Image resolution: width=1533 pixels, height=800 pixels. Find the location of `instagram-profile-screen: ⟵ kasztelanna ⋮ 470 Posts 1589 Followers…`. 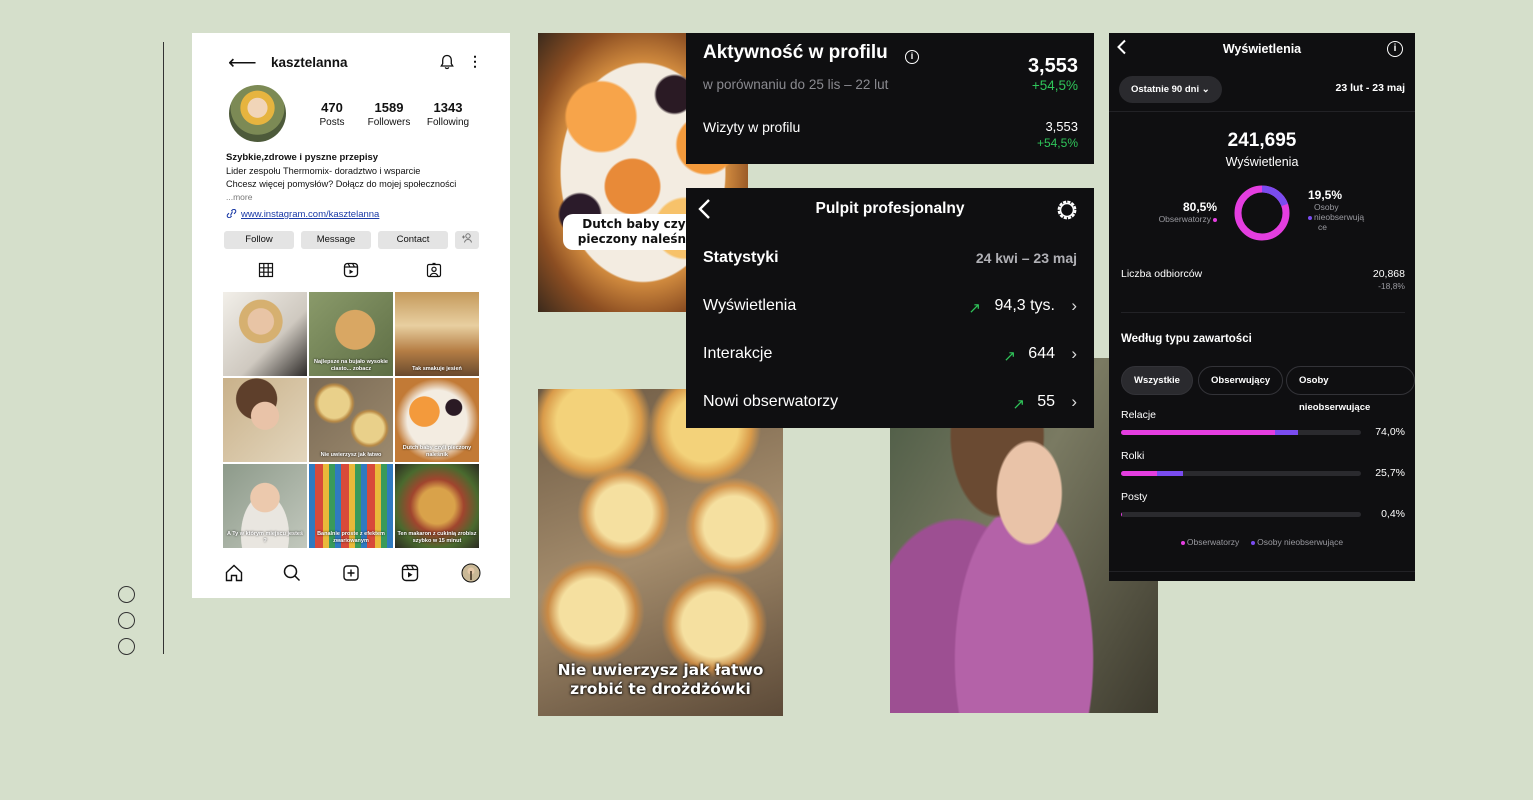

instagram-profile-screen: ⟵ kasztelanna ⋮ 470 Posts 1589 Followers… is located at coordinates (351, 315).